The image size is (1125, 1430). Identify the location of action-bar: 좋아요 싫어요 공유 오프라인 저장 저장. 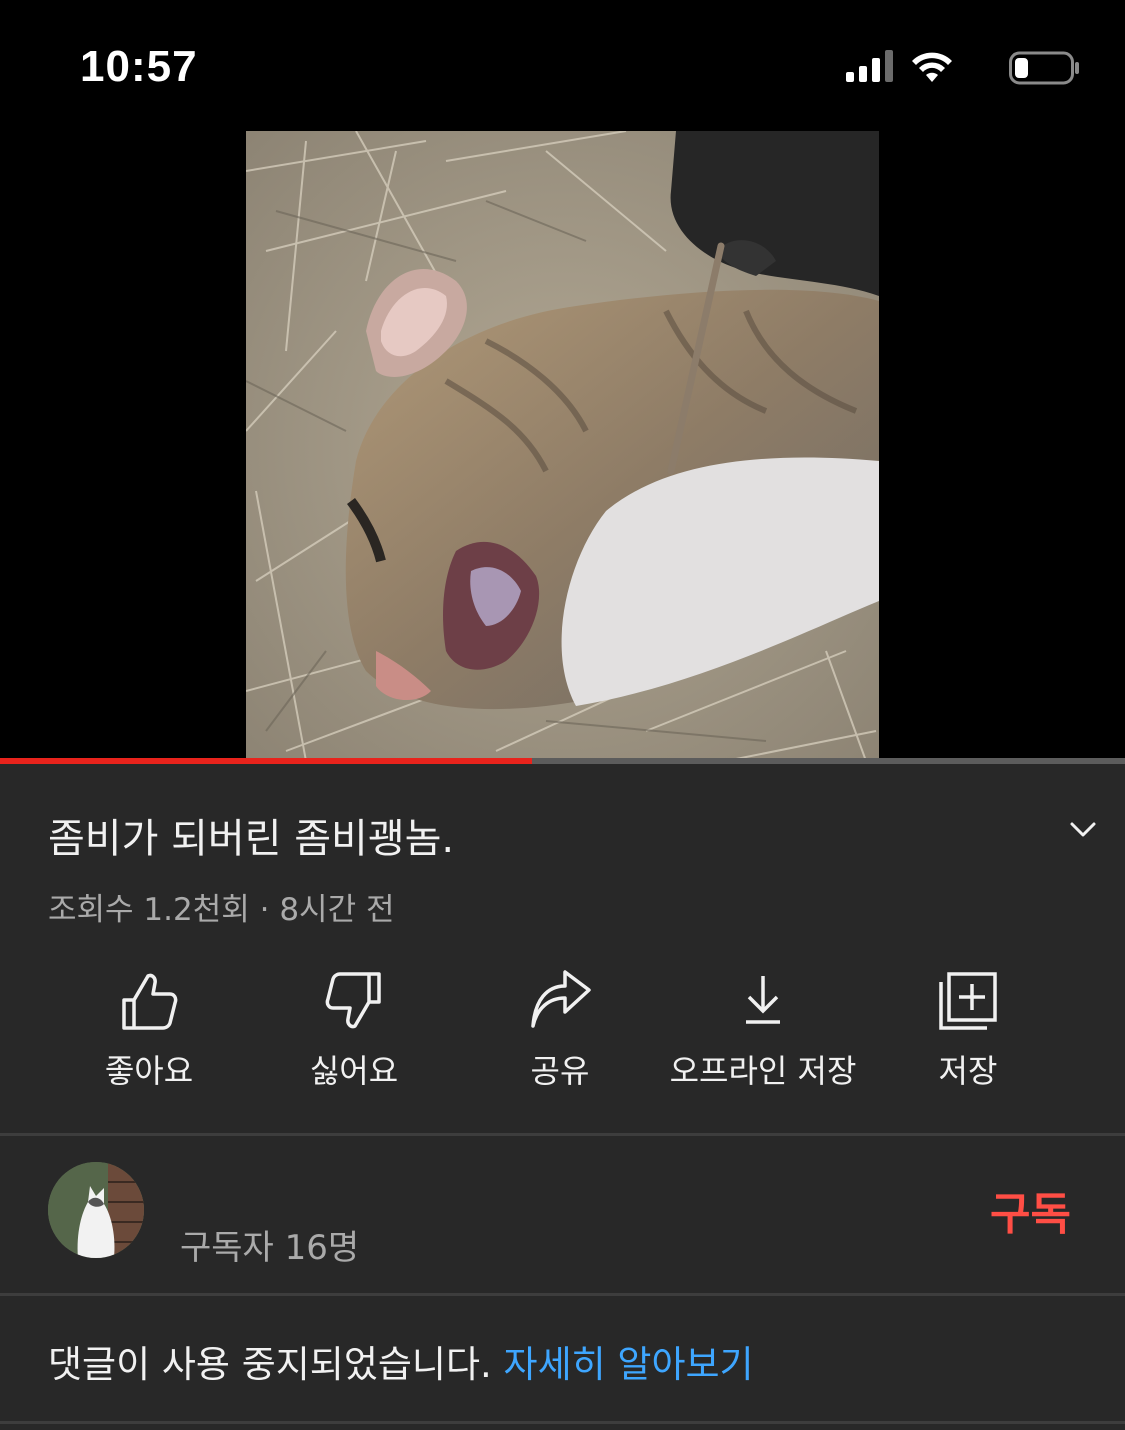
(562, 1035).